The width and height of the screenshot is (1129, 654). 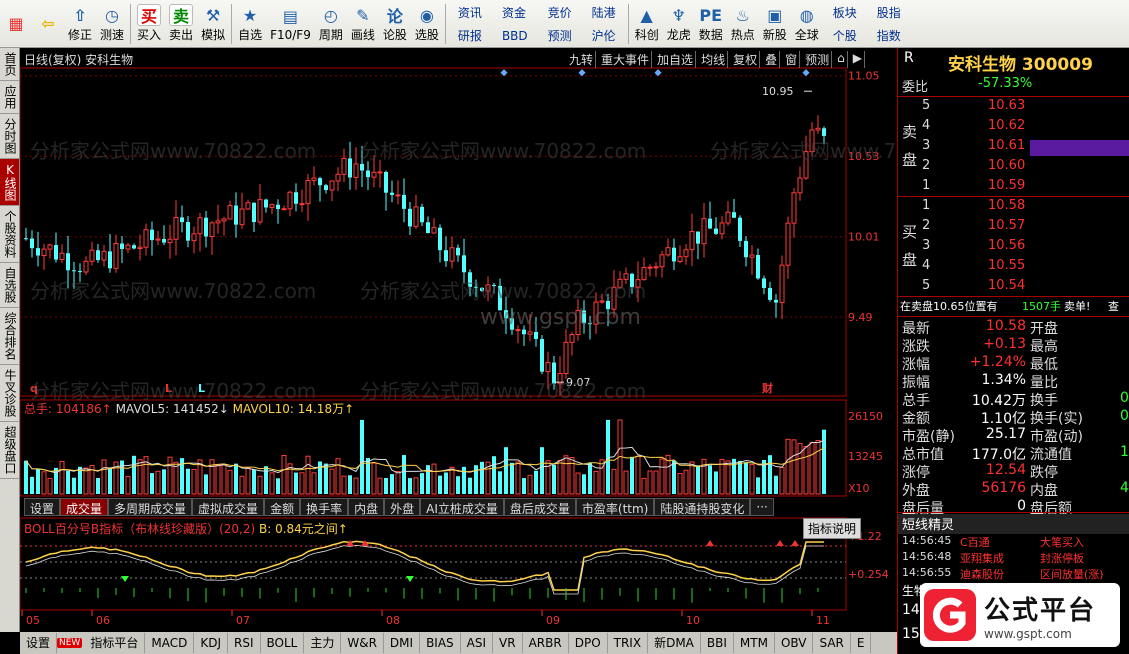 What do you see at coordinates (84, 507) in the screenshot?
I see `volume-tab: 成交量` at bounding box center [84, 507].